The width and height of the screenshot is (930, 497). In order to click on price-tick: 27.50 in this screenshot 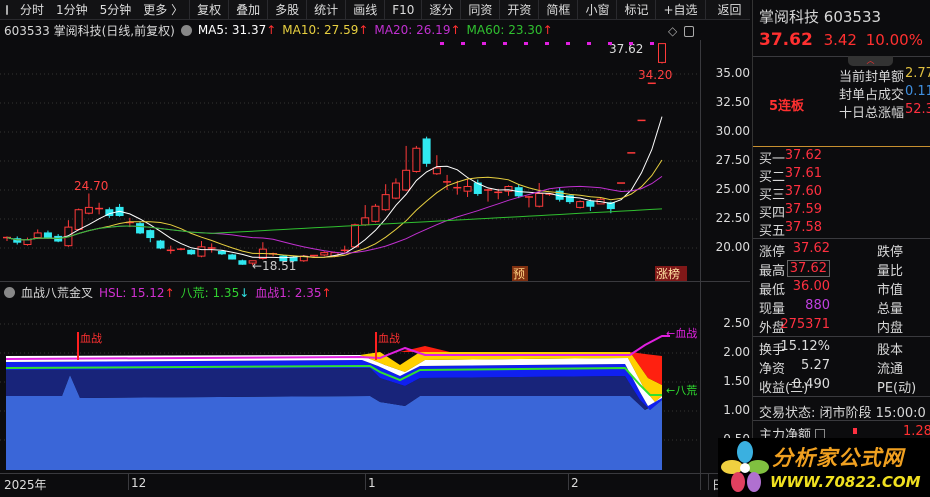, I will do `click(732, 160)`.